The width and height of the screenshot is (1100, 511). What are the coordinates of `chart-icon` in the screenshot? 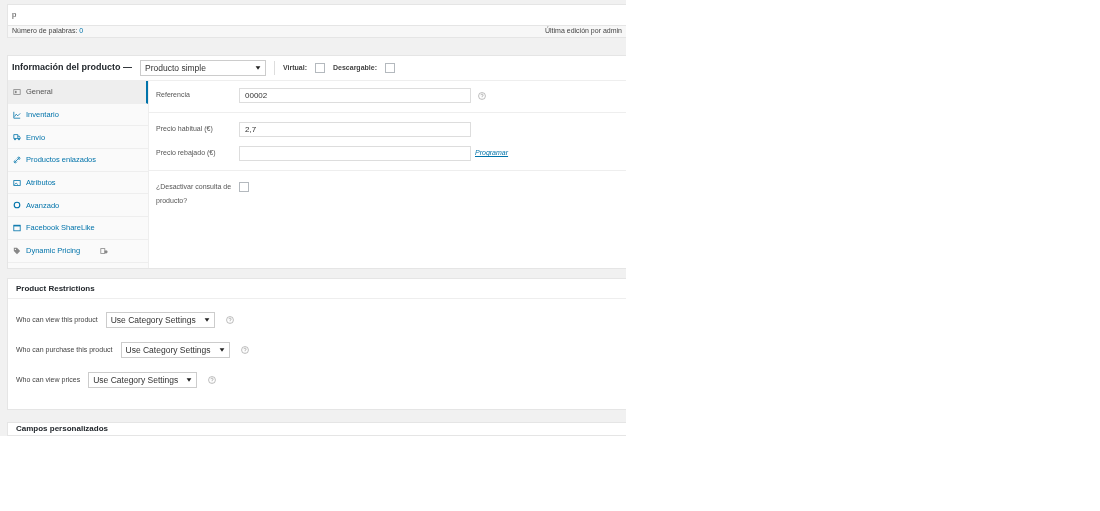 It's located at (17, 114).